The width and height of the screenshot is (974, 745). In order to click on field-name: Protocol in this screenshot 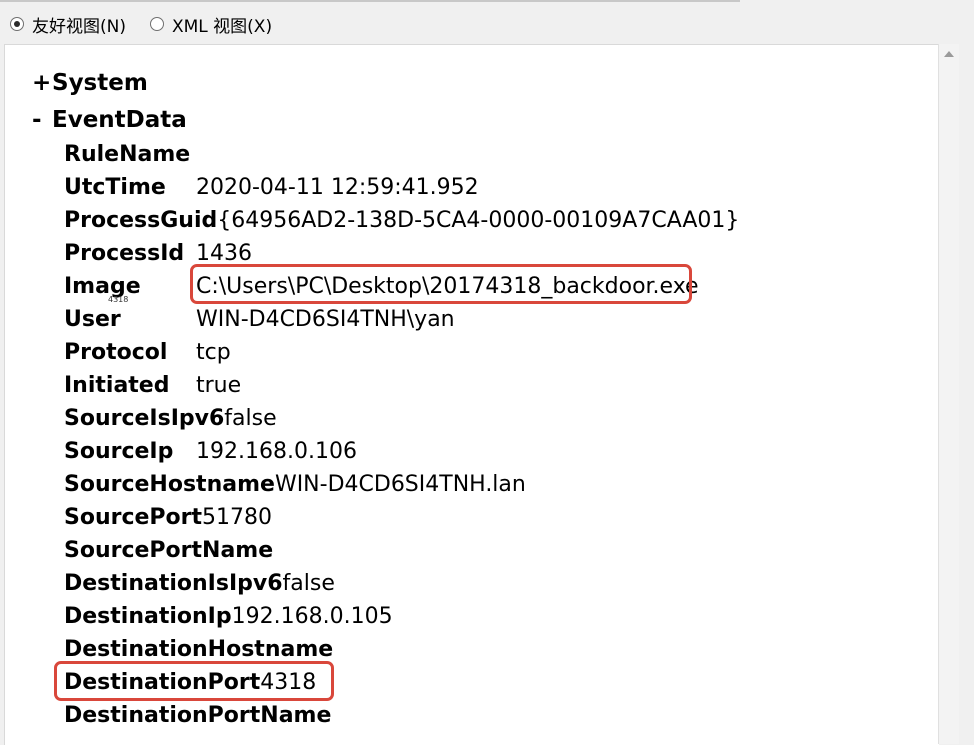, I will do `click(116, 352)`.